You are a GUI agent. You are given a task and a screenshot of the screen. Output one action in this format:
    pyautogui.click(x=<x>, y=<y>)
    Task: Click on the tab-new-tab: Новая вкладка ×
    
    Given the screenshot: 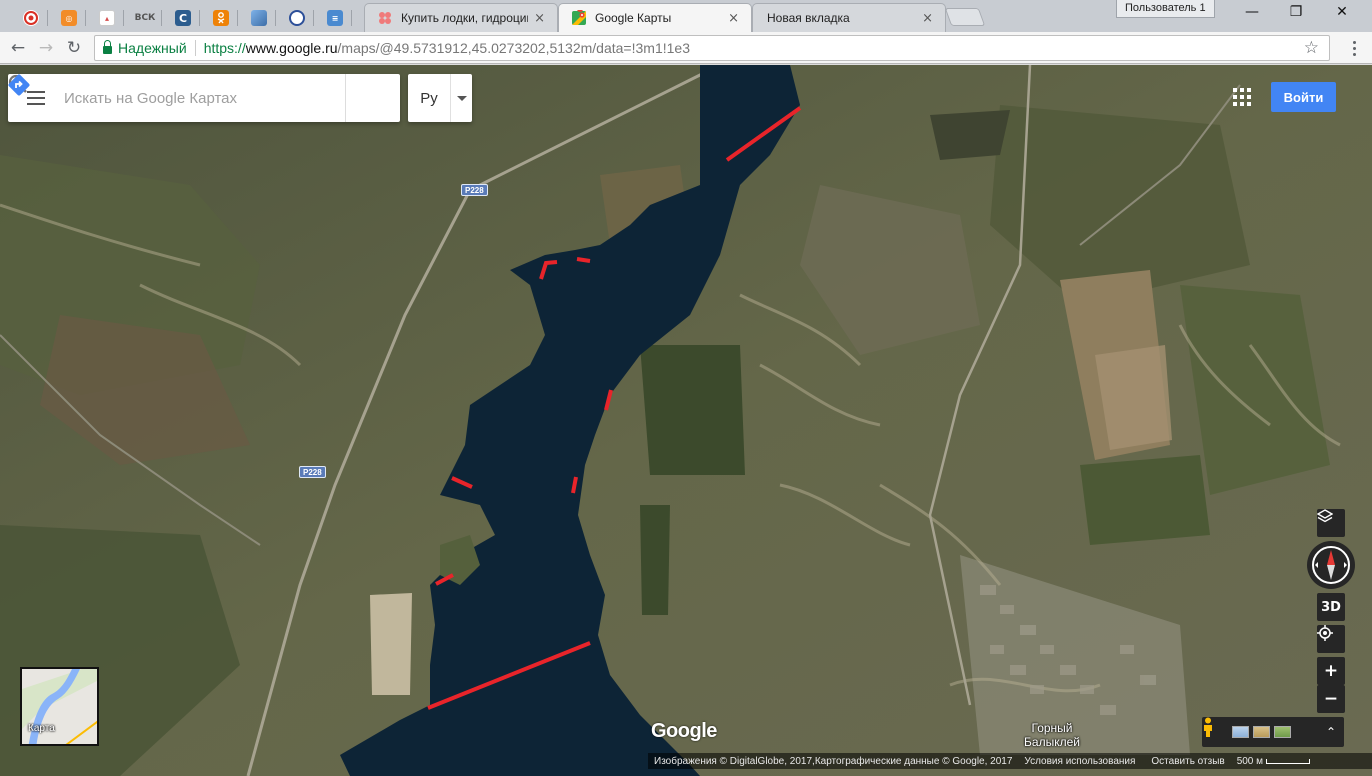 What is the action you would take?
    pyautogui.click(x=849, y=17)
    